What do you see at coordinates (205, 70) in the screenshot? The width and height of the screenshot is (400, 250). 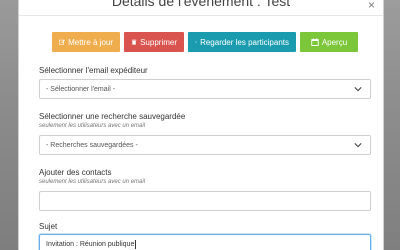 I see `sender-section: Sélectionner l'email expéditeur` at bounding box center [205, 70].